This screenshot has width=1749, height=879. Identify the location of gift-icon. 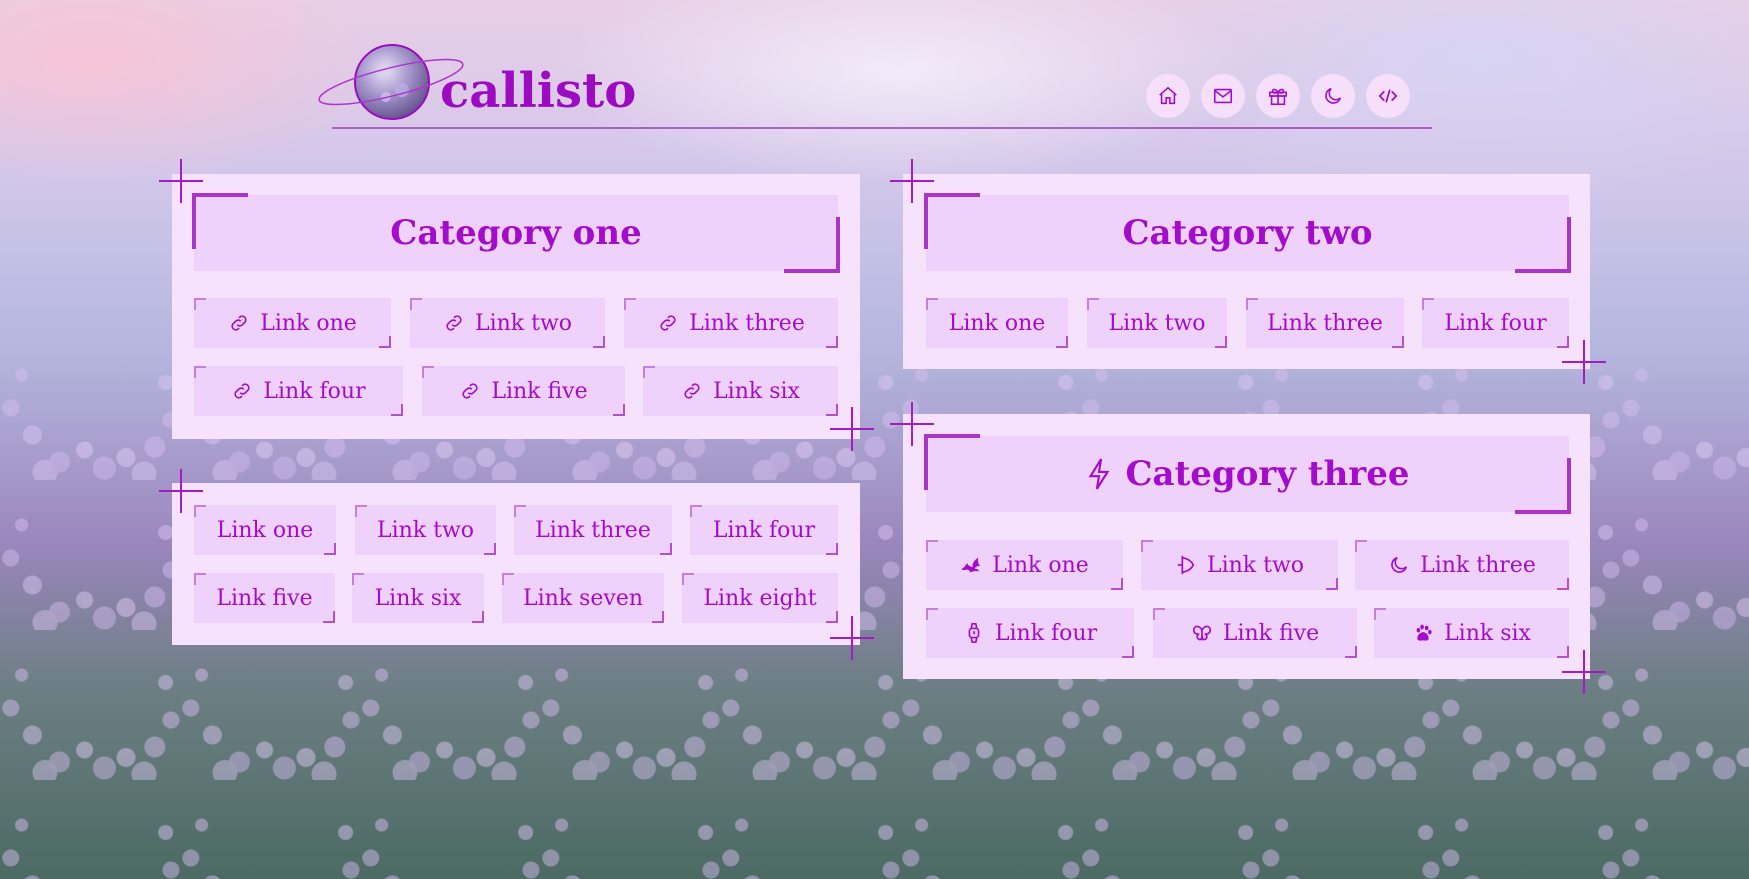
(1278, 97).